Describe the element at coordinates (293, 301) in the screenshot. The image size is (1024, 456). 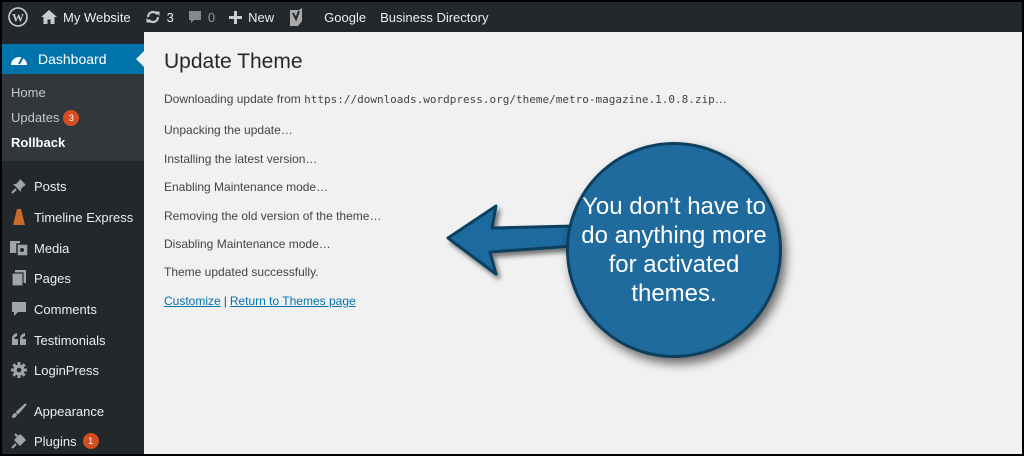
I see `return-to-themes-link: Return to Themes page` at that location.